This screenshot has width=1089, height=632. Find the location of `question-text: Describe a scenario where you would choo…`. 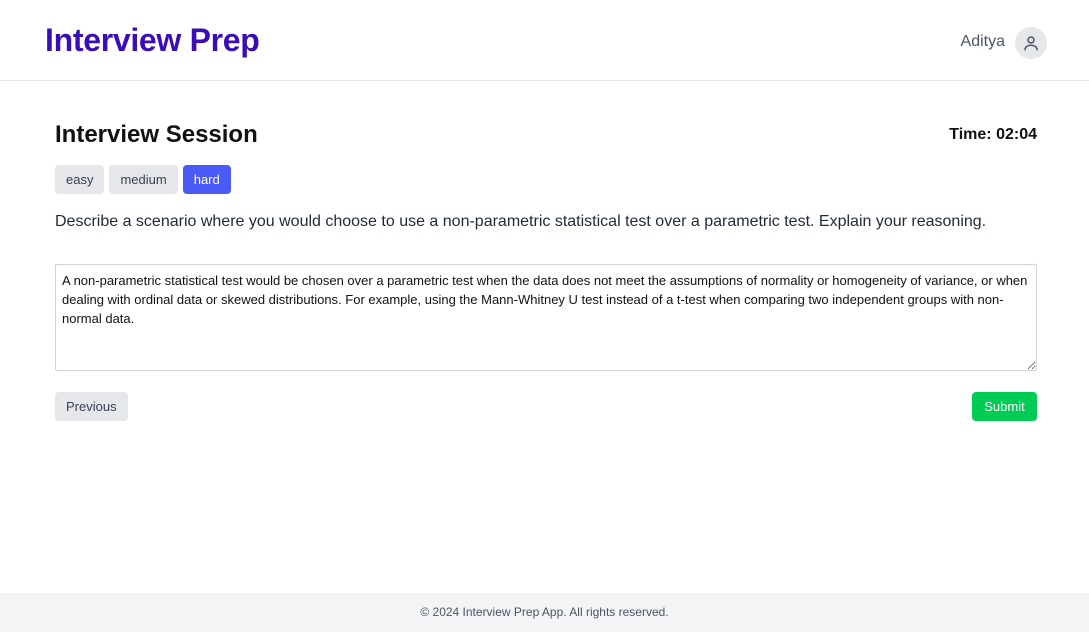

question-text: Describe a scenario where you would choo… is located at coordinates (521, 221).